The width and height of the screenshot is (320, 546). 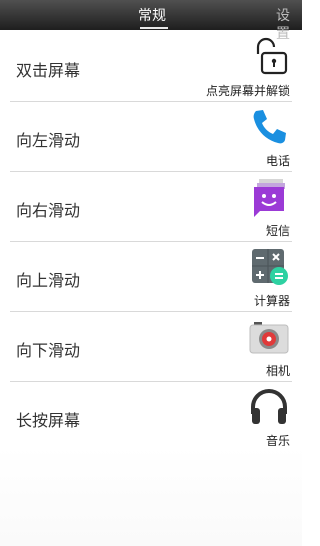 What do you see at coordinates (48, 70) in the screenshot?
I see `gesture-label: 双击屏幕` at bounding box center [48, 70].